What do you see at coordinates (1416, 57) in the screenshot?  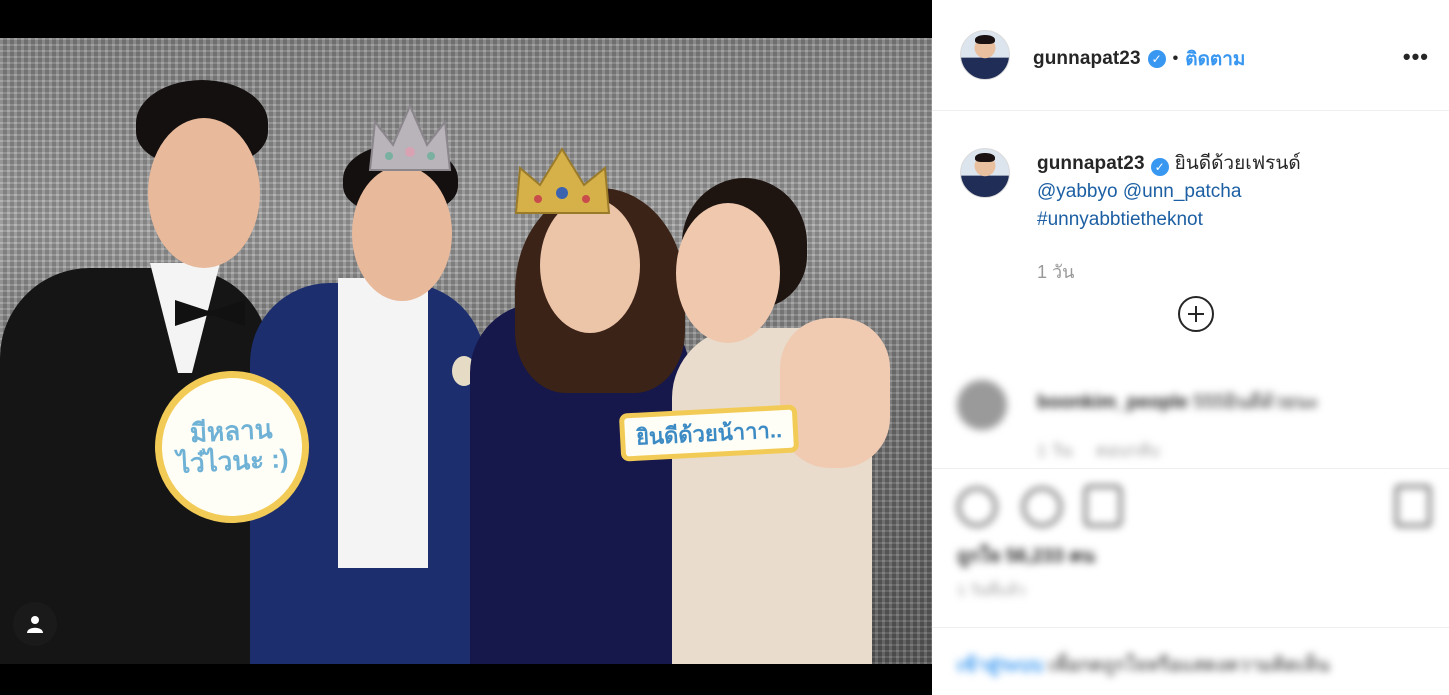 I see `more-horizontal-icon: •••` at bounding box center [1416, 57].